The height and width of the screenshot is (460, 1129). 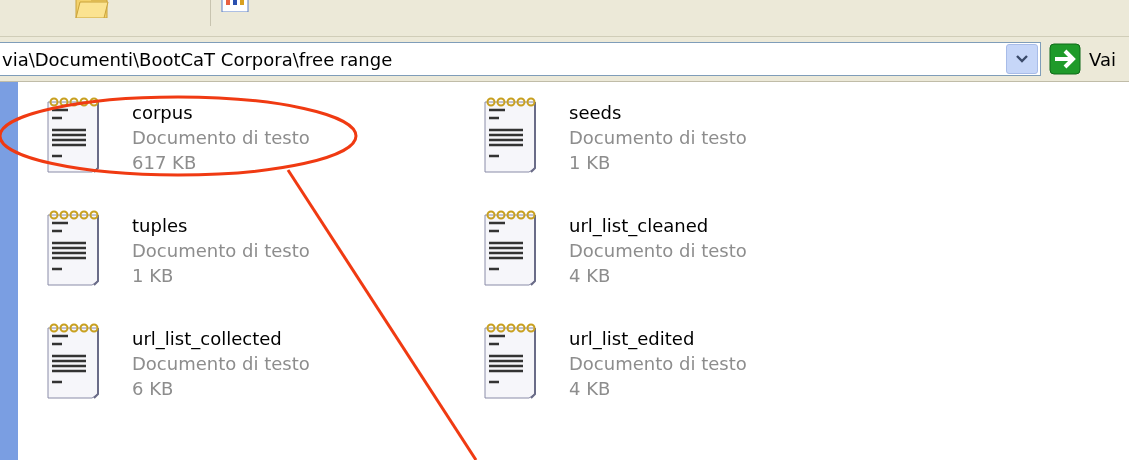 I want to click on file-size: 6 KB, so click(x=153, y=388).